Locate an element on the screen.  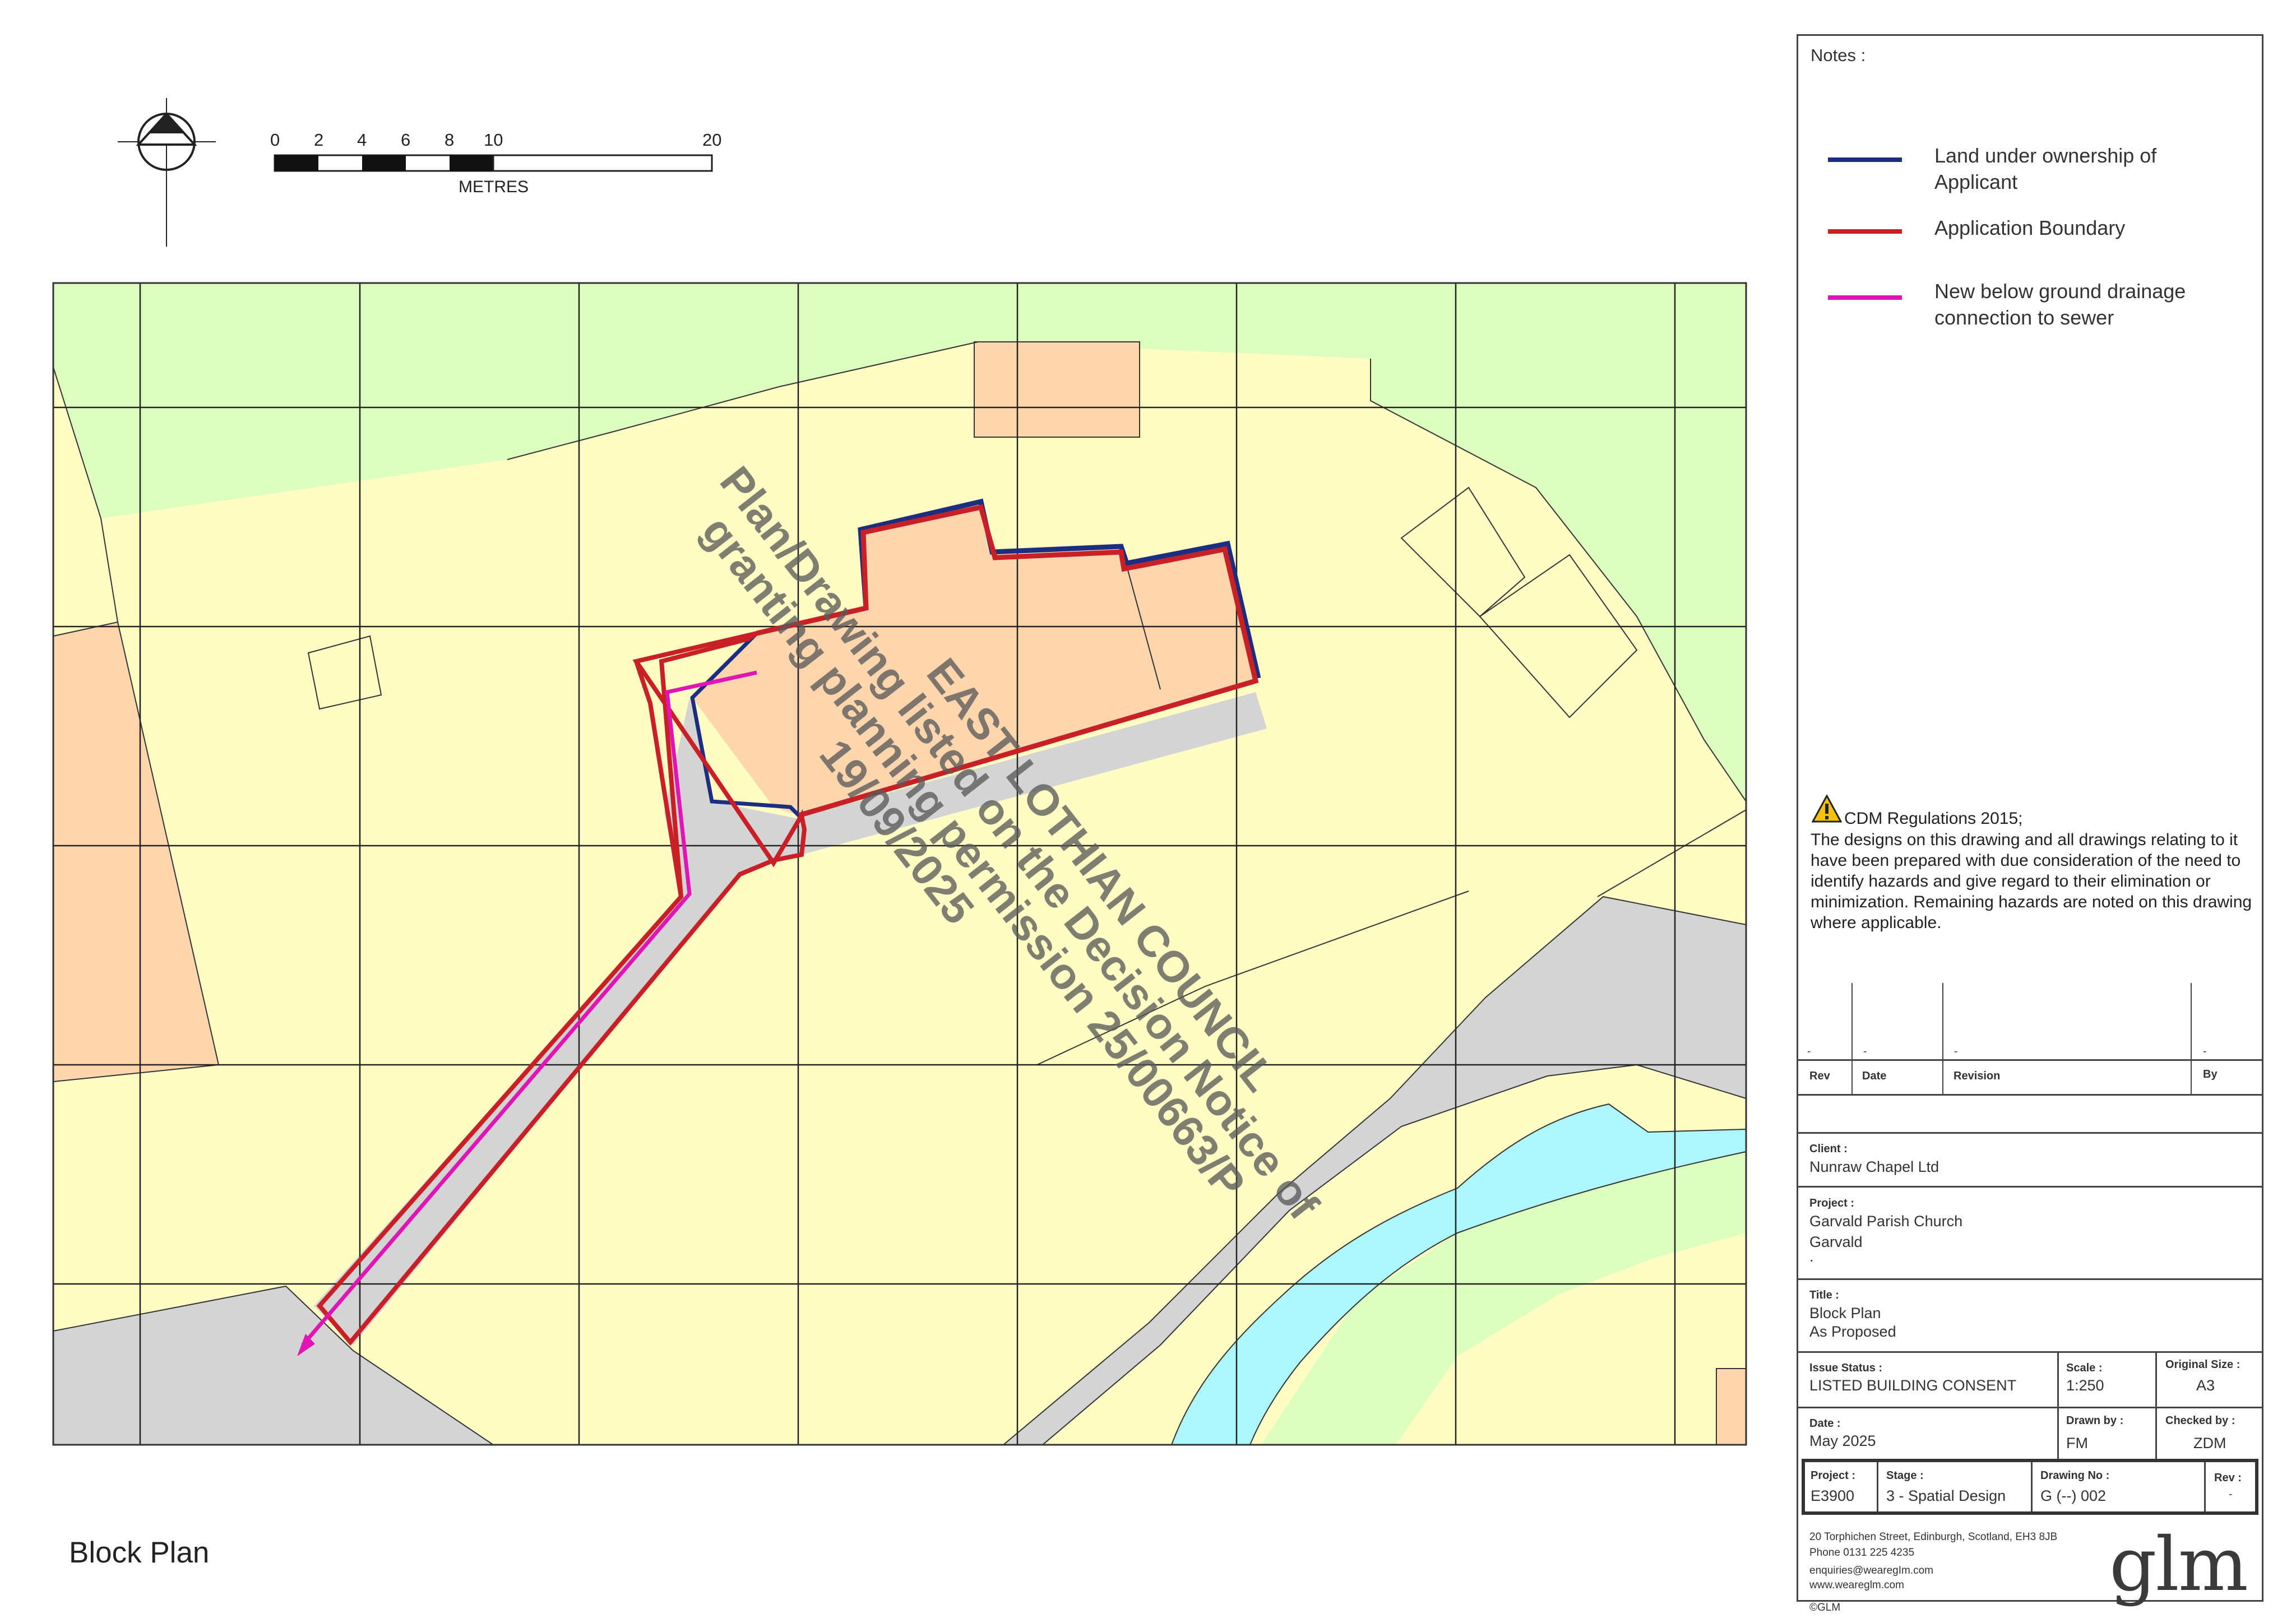
drawing-label: Block Plan is located at coordinates (139, 1553).